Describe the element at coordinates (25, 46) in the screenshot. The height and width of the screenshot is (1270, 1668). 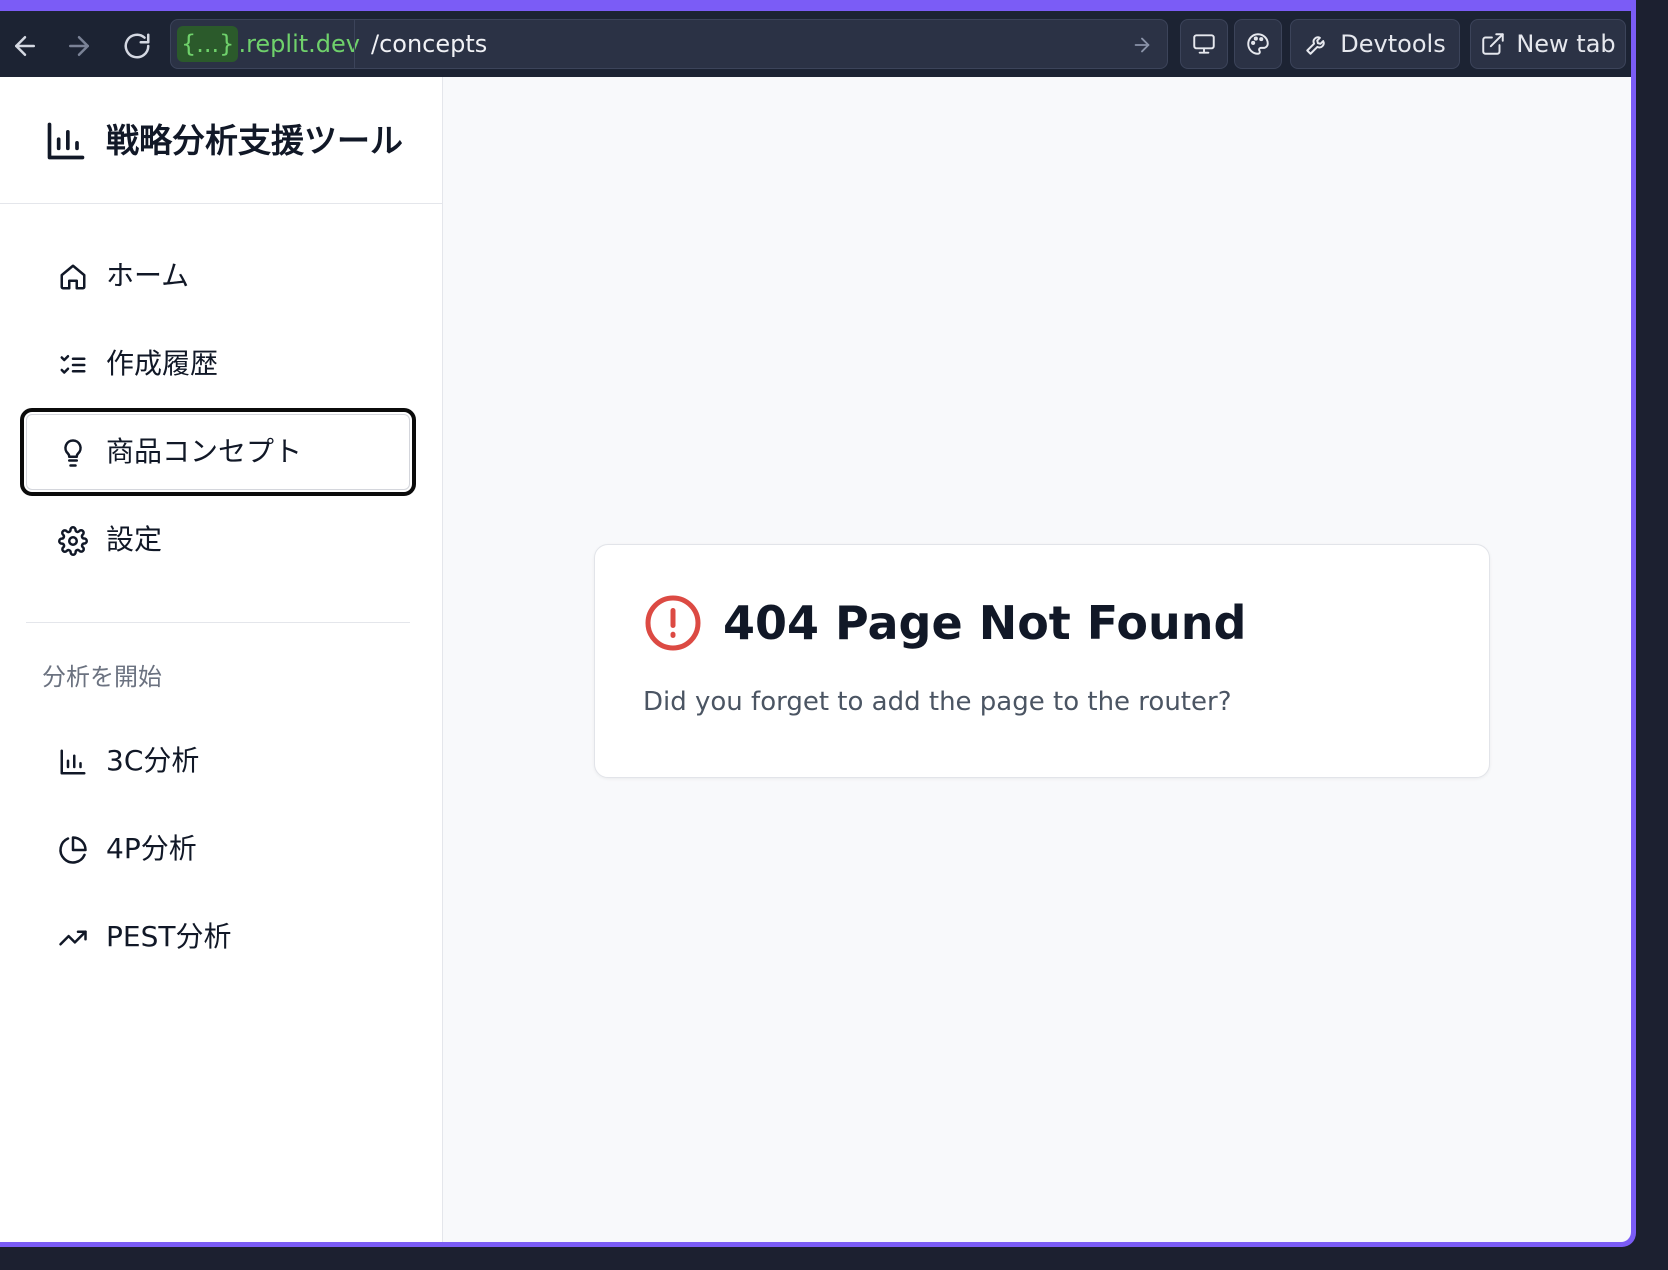
I see `back-arrow-icon` at that location.